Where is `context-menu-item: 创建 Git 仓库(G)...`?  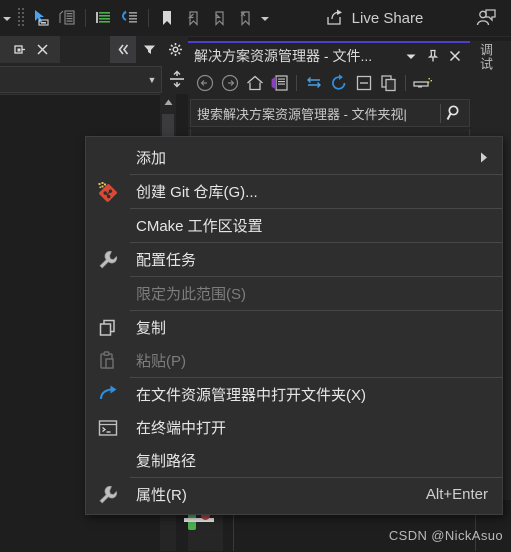 context-menu-item: 创建 Git 仓库(G)... is located at coordinates (294, 191).